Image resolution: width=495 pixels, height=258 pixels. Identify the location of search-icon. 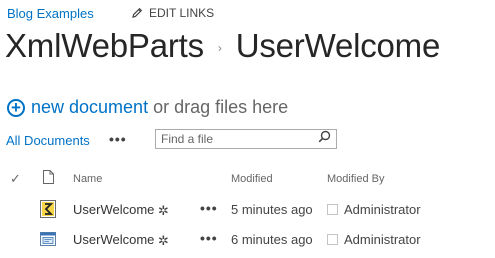
(324, 139).